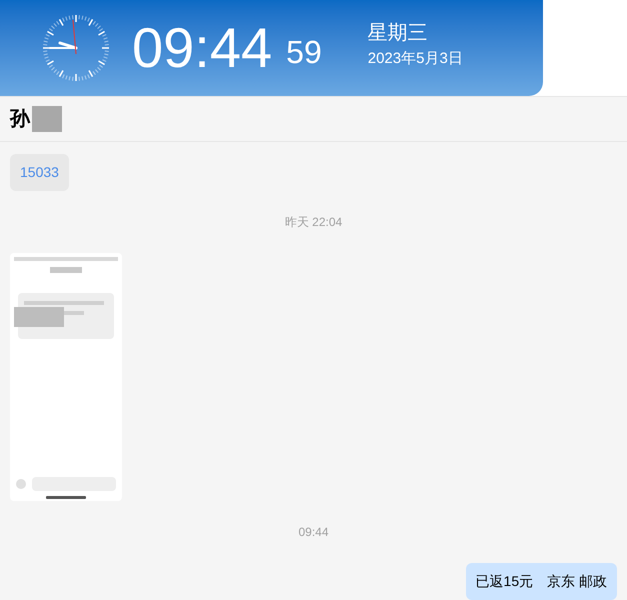  I want to click on message-timestamp: 昨天 22:04, so click(313, 222).